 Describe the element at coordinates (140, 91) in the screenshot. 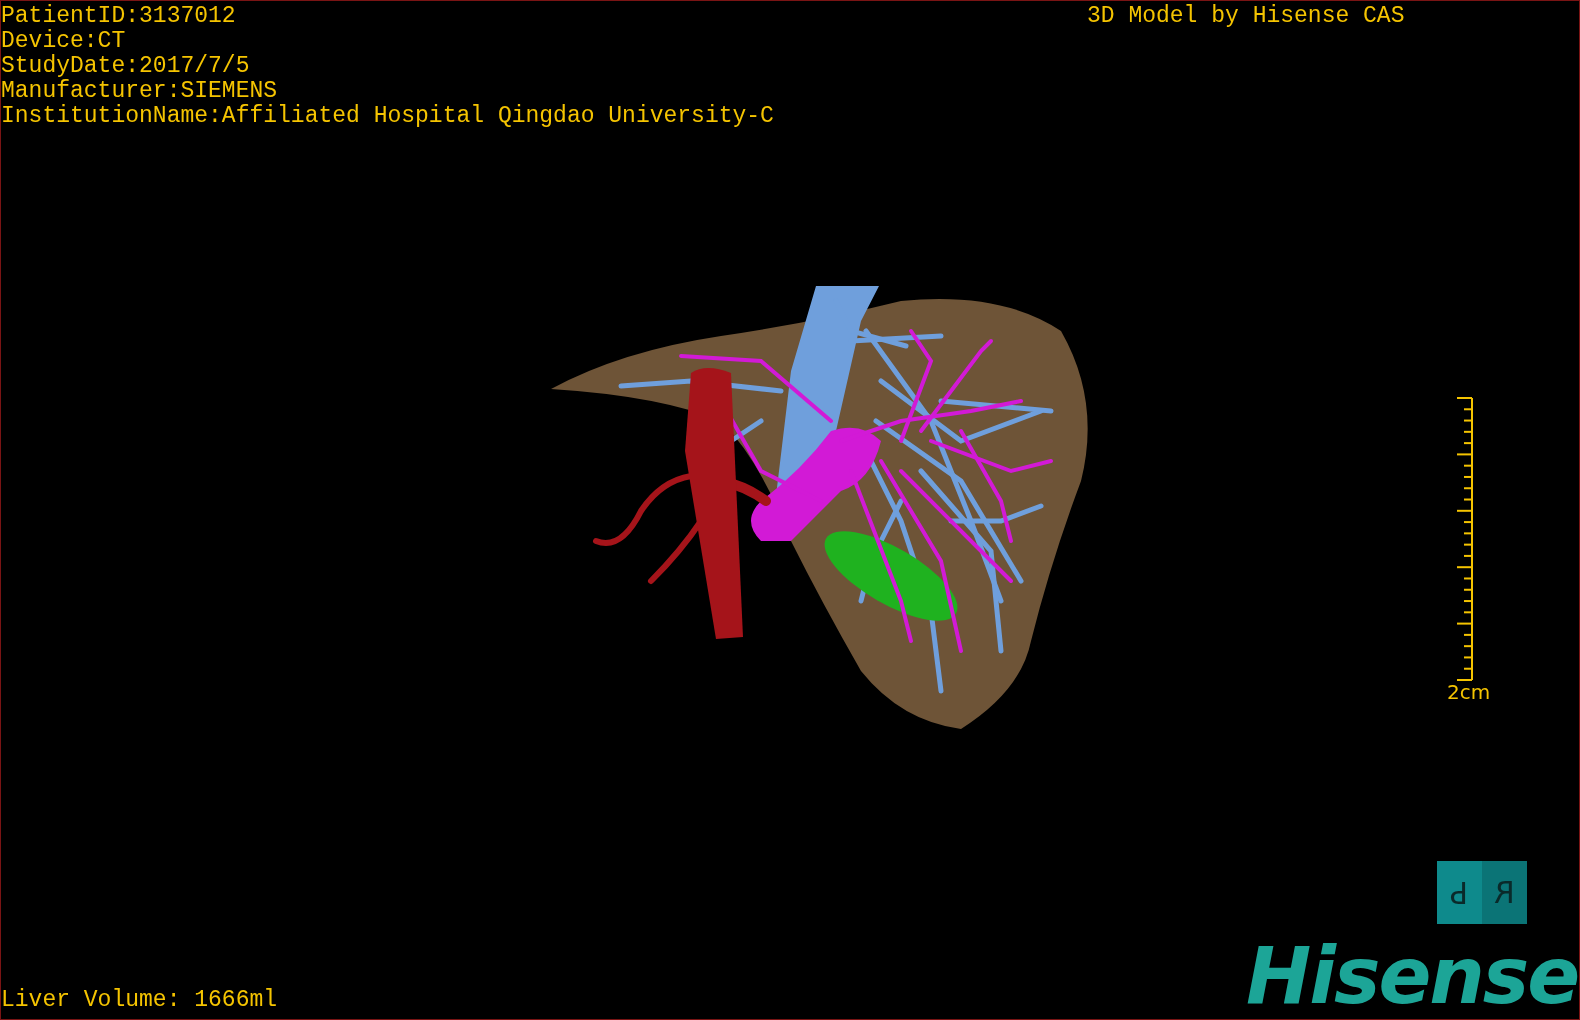

I see `patient-info-text: Manufacturer:SIEMENS` at that location.